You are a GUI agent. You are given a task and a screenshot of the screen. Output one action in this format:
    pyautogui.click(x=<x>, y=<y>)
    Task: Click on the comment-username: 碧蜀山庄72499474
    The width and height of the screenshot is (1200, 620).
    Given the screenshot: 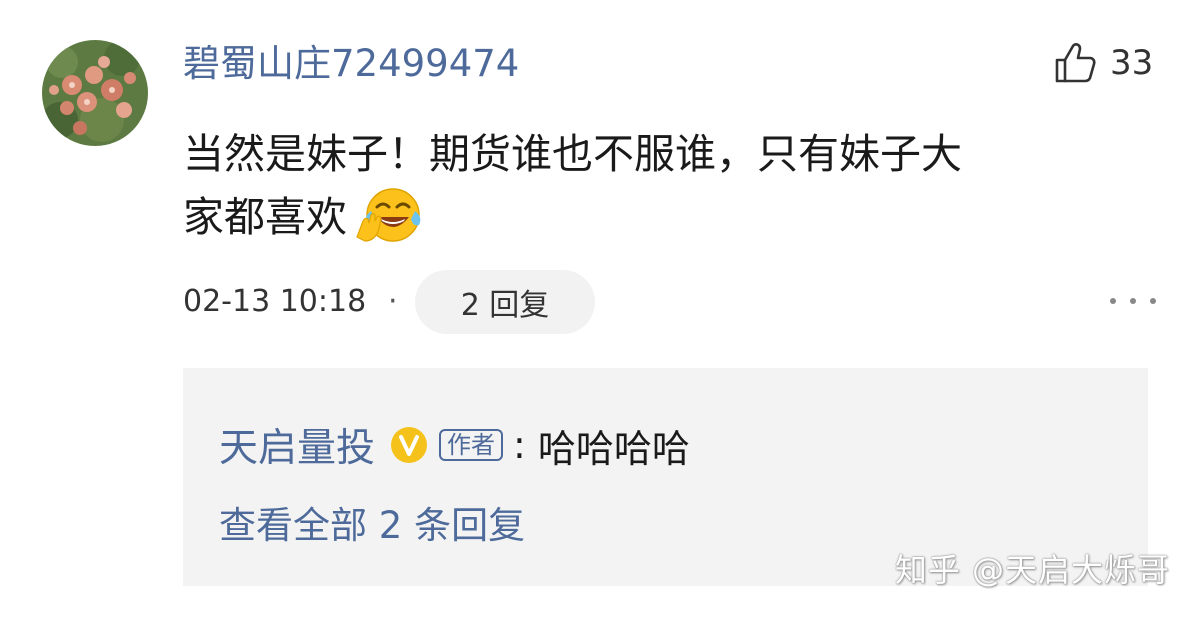 What is the action you would take?
    pyautogui.click(x=351, y=64)
    